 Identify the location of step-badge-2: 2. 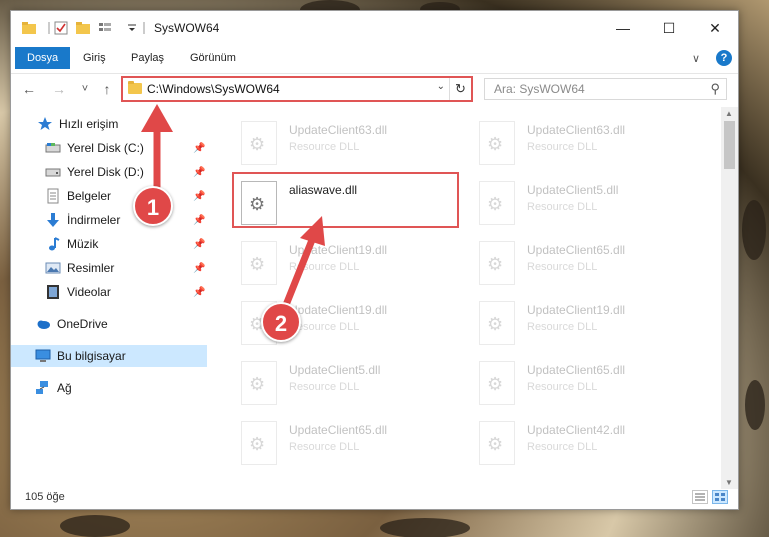
(281, 322).